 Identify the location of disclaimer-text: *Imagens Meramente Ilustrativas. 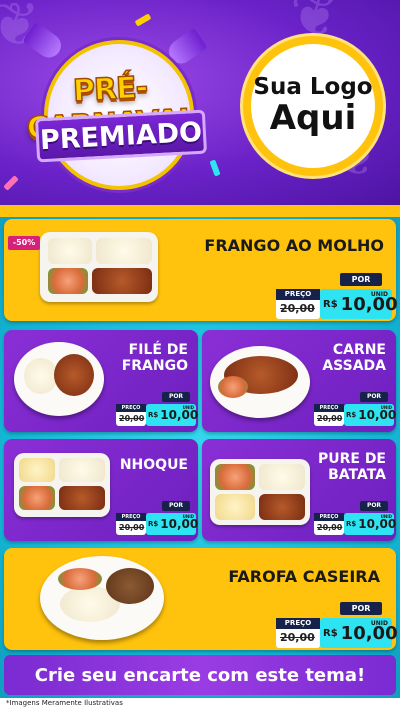
(64, 703).